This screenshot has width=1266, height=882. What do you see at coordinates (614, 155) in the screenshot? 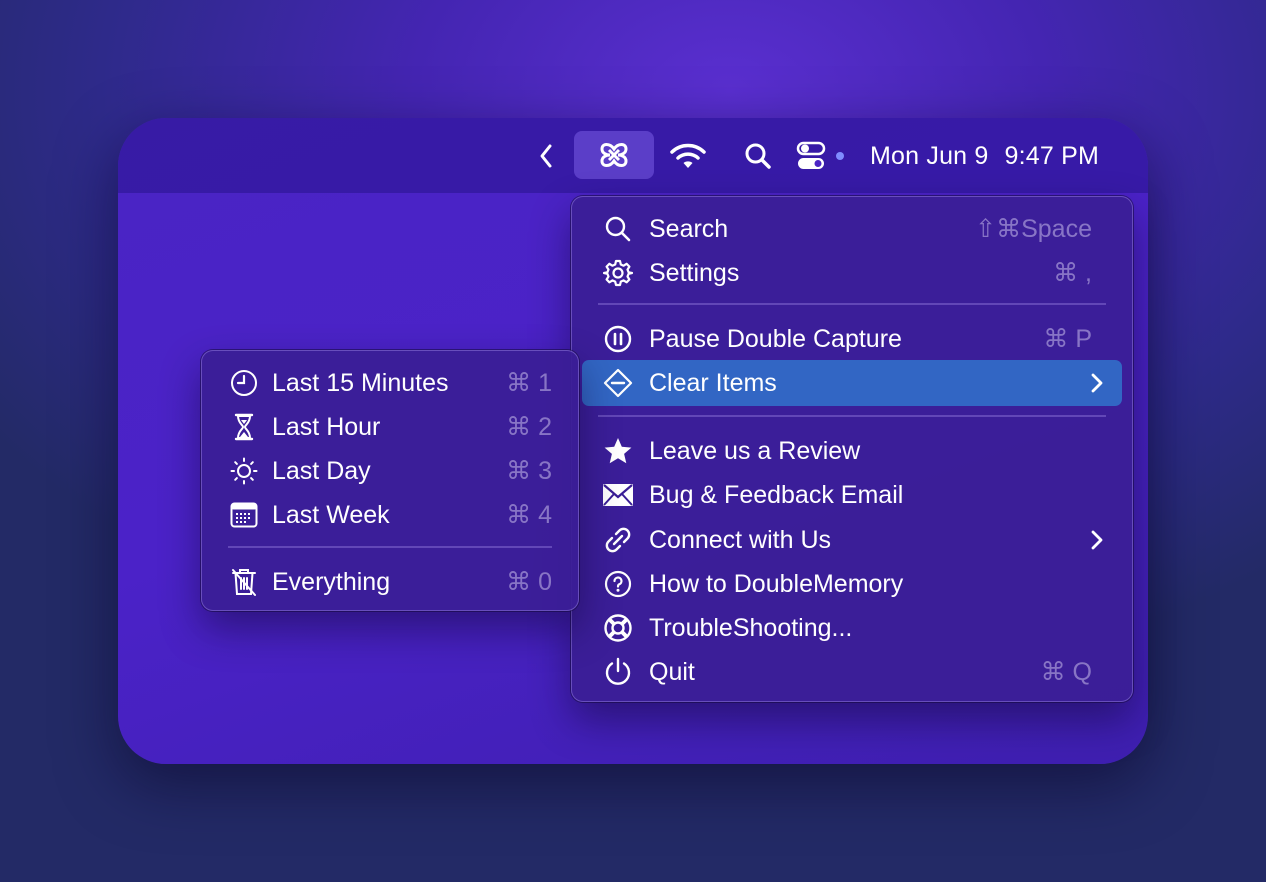
I see `double-capture-app-icon` at bounding box center [614, 155].